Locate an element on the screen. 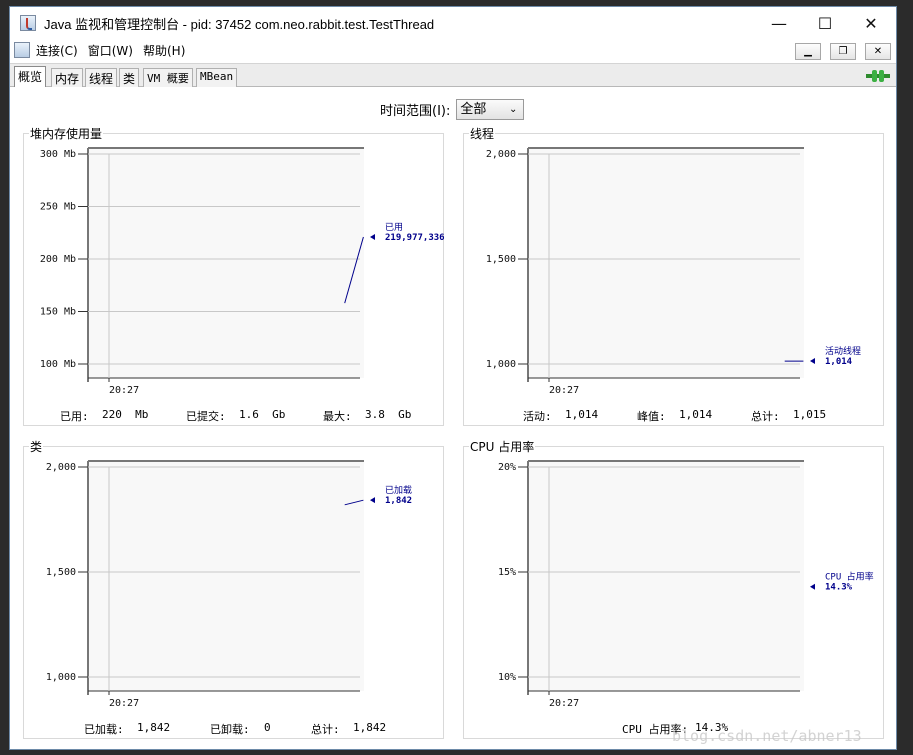 This screenshot has width=913, height=755. series-value-label: 219,977,336 is located at coordinates (415, 238).